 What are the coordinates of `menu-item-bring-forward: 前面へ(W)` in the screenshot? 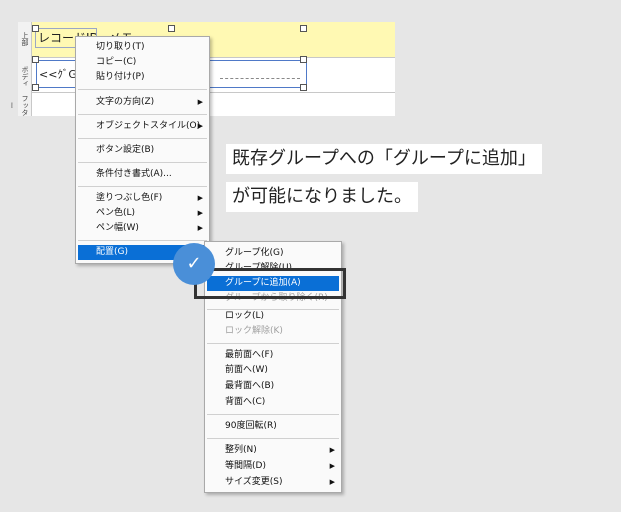 It's located at (273, 370).